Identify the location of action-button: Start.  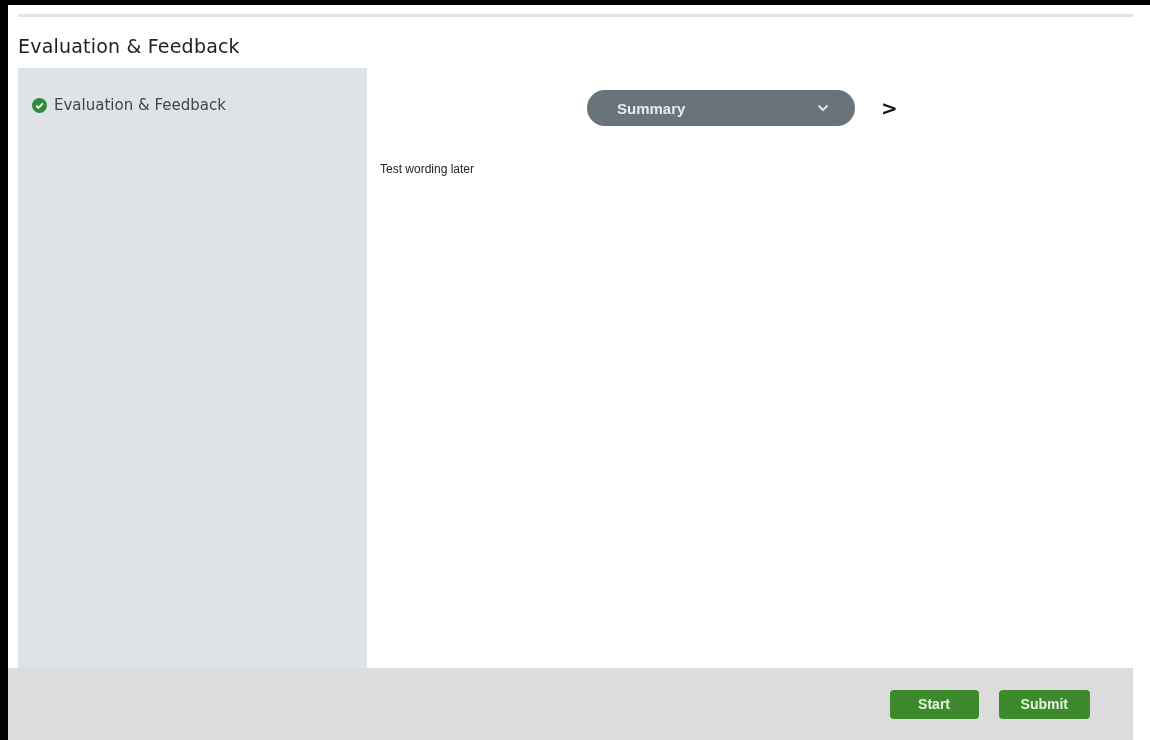
(934, 704).